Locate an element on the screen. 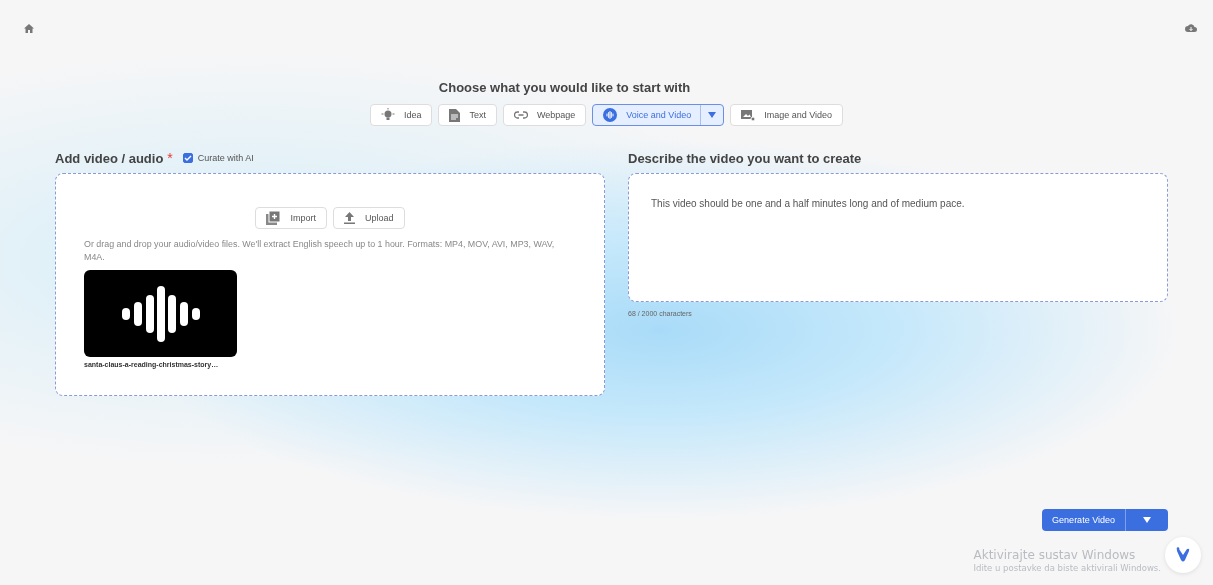 The height and width of the screenshot is (585, 1213). start-option-tab: Text is located at coordinates (467, 115).